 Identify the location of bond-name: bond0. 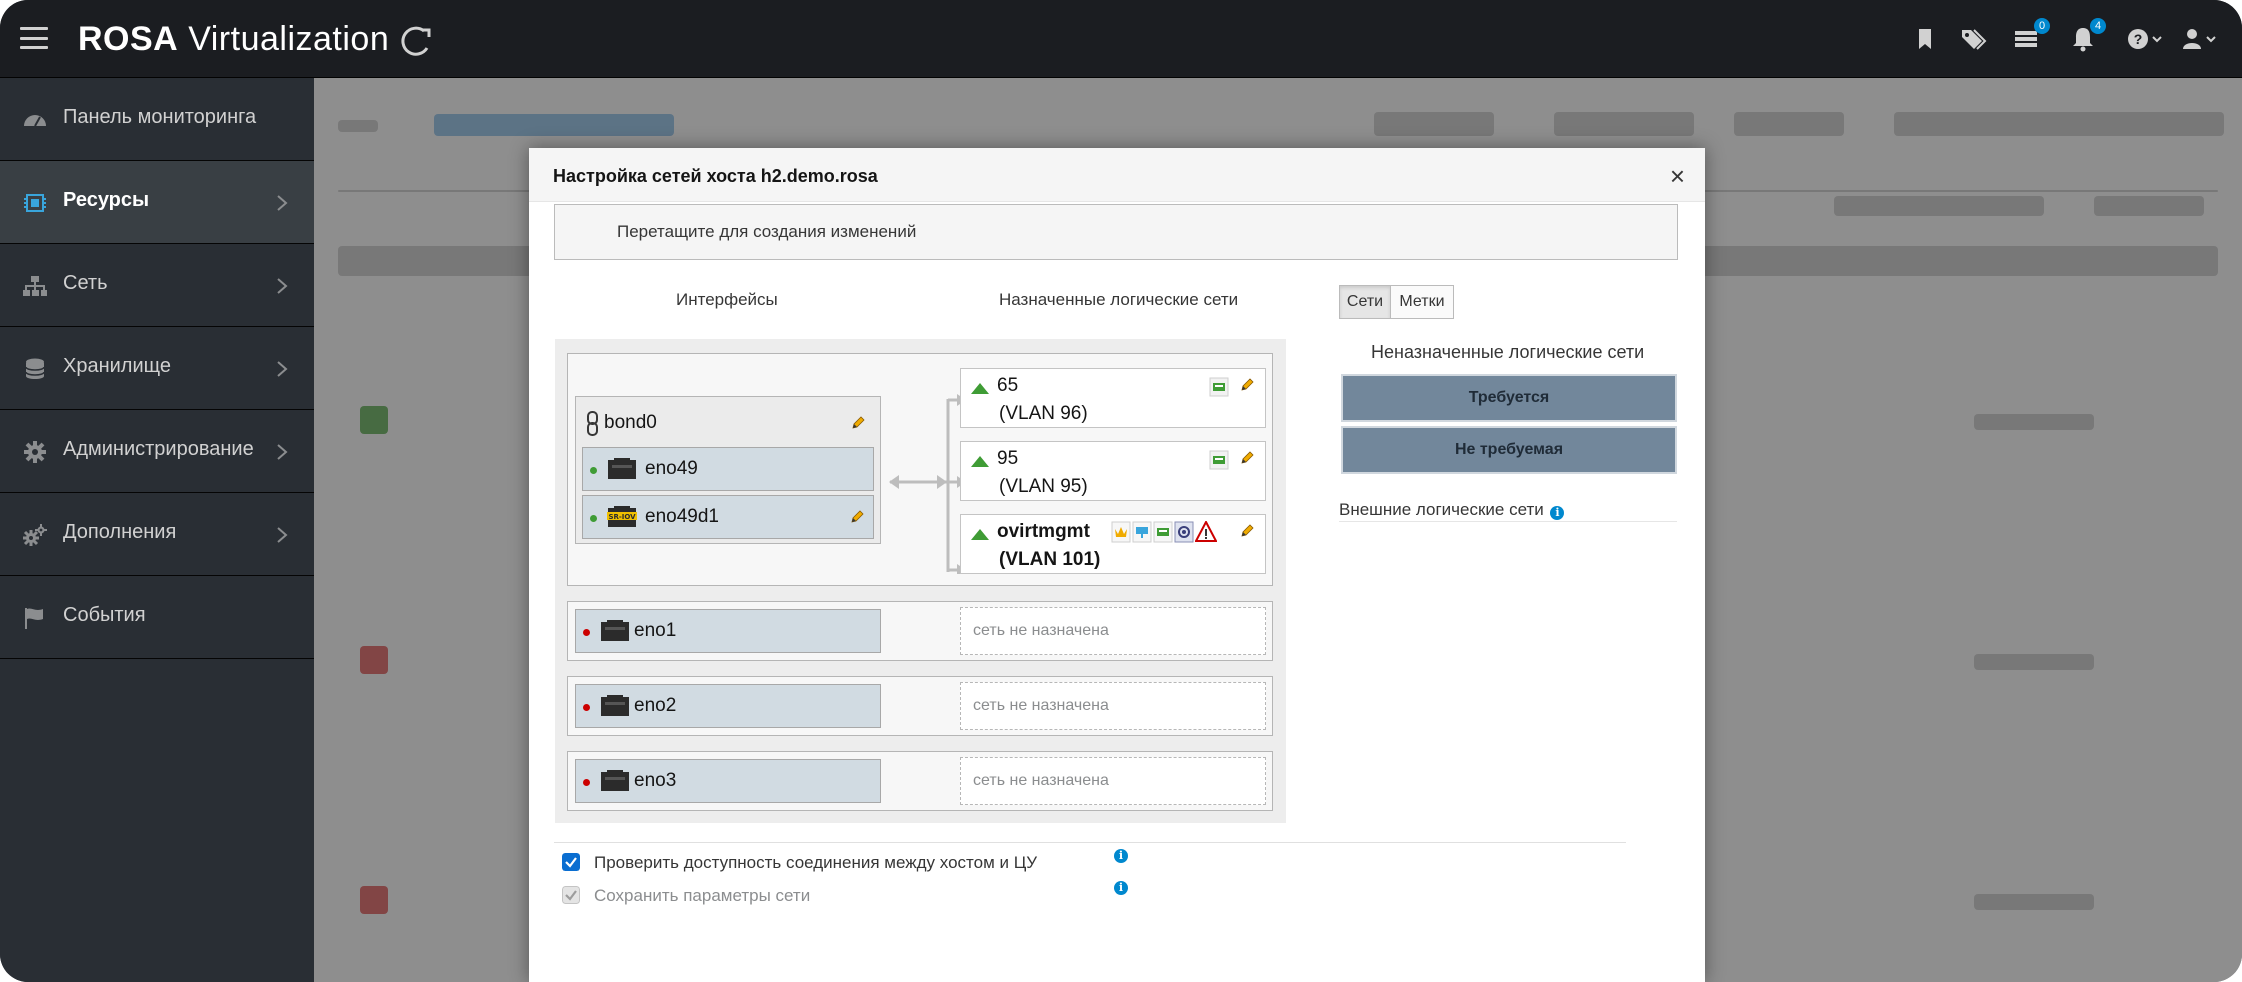
(630, 422).